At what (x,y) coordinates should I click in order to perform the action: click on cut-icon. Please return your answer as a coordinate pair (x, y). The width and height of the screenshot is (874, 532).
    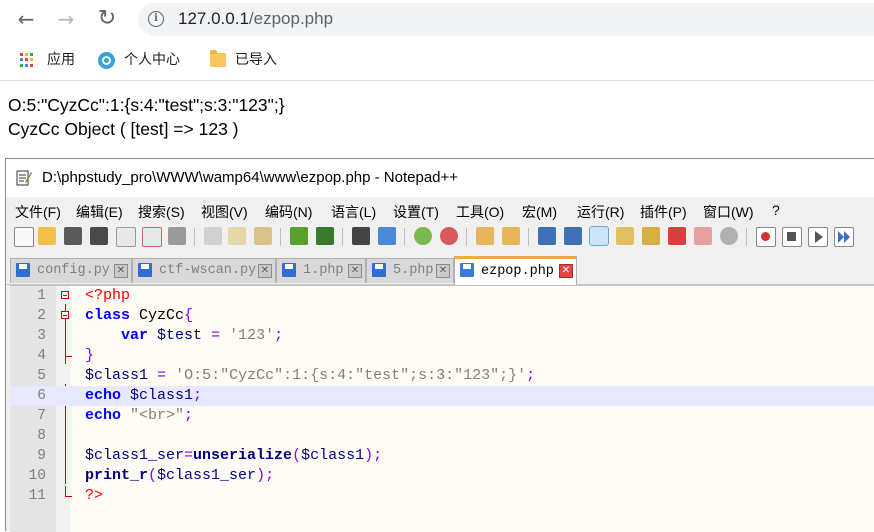
    Looking at the image, I should click on (213, 236).